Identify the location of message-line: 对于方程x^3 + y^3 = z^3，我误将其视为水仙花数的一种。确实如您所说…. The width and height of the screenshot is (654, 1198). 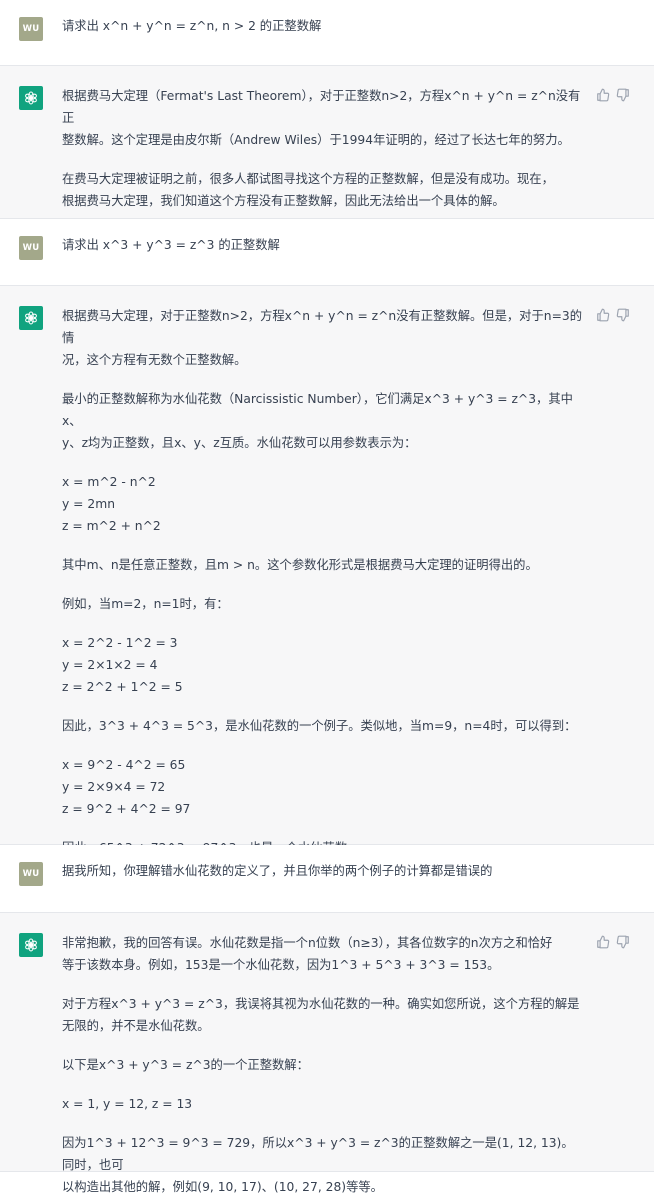
(321, 1004).